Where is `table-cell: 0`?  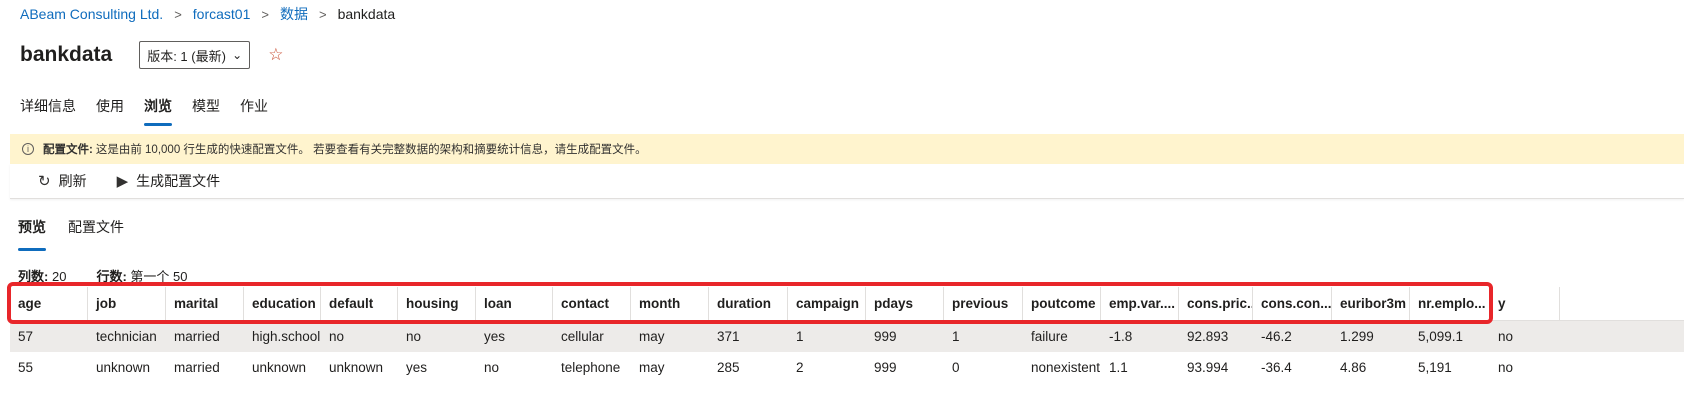
table-cell: 0 is located at coordinates (956, 367).